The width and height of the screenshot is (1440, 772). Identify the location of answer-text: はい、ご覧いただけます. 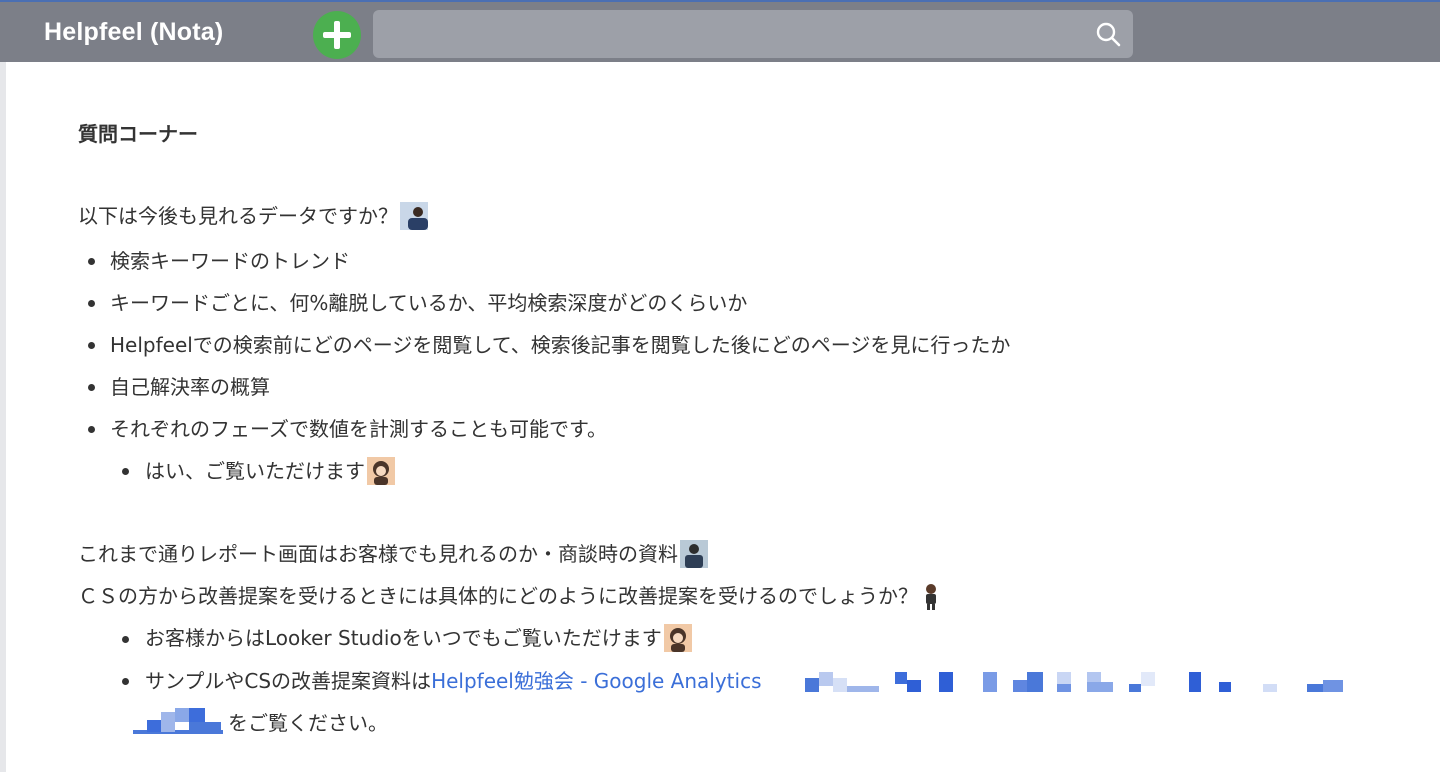
(255, 471).